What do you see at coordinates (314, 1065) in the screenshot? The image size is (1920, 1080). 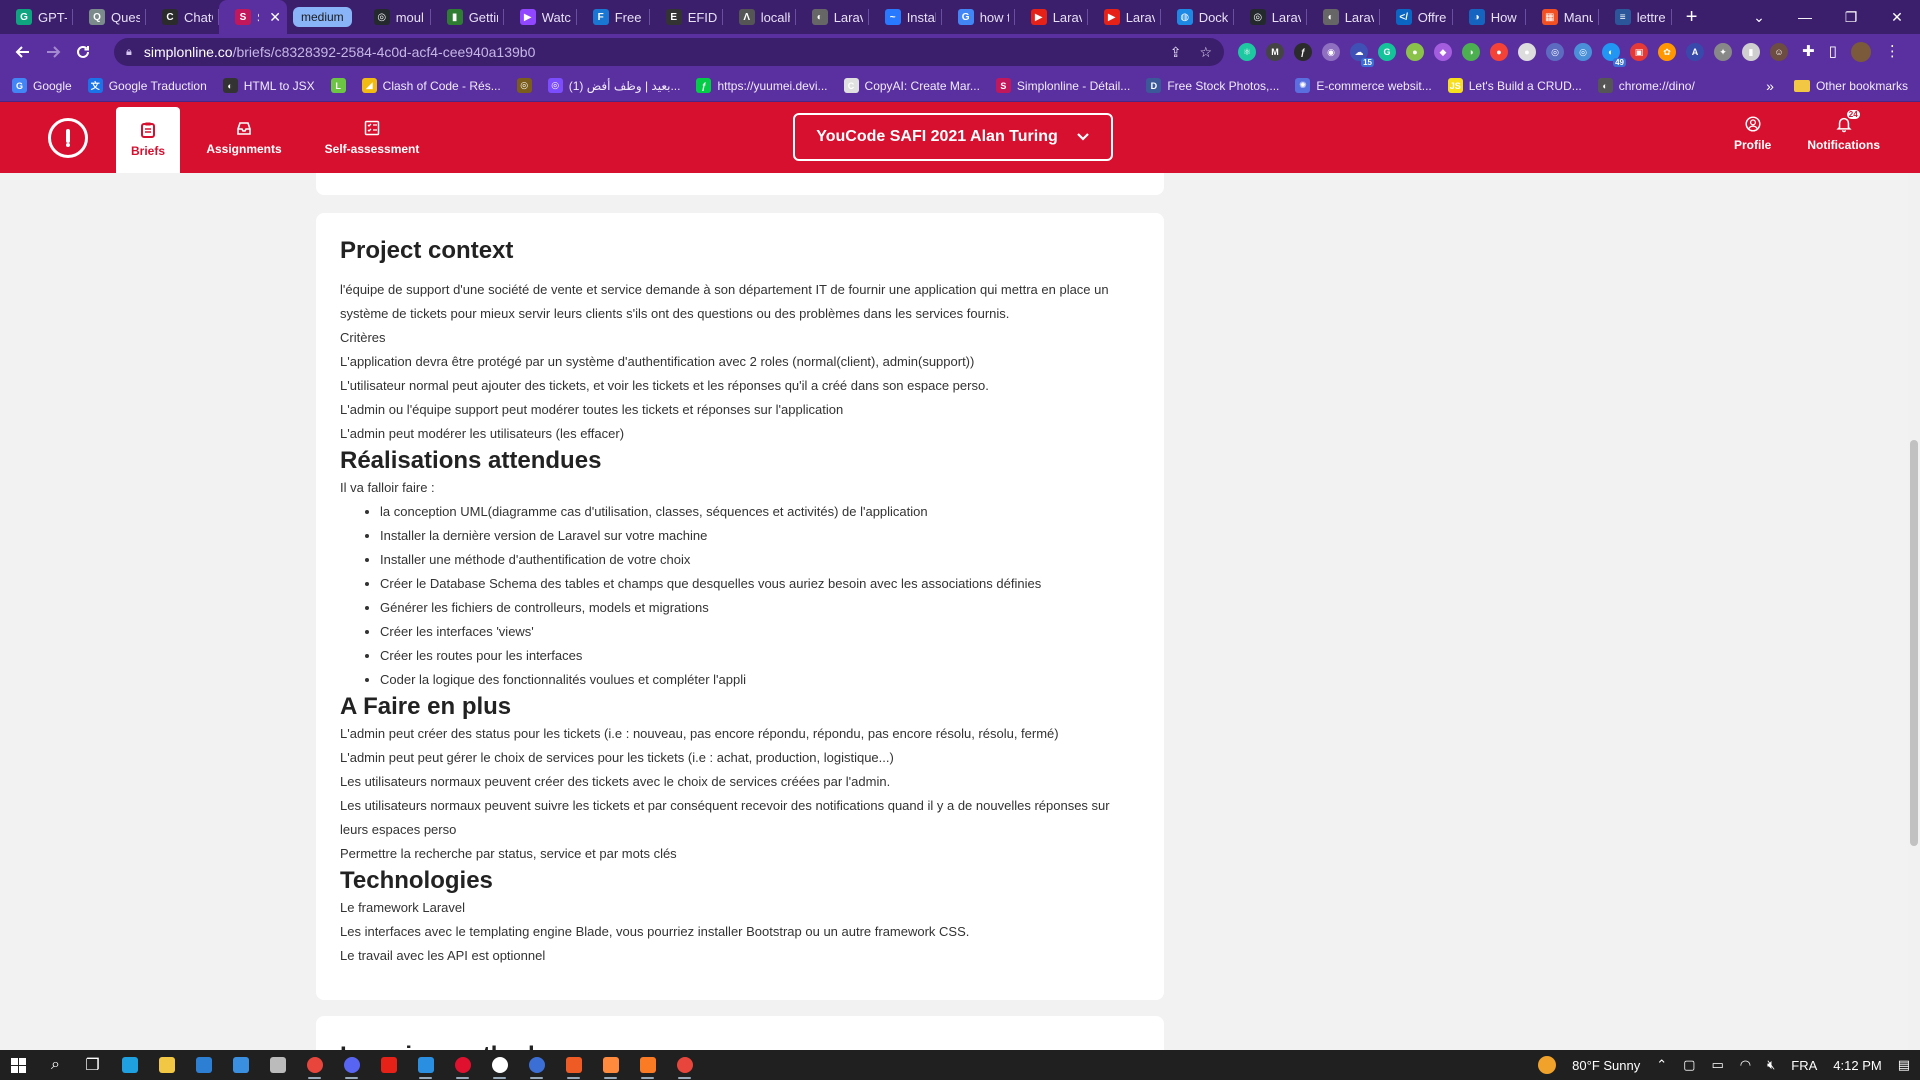 I see `chrome-icon` at bounding box center [314, 1065].